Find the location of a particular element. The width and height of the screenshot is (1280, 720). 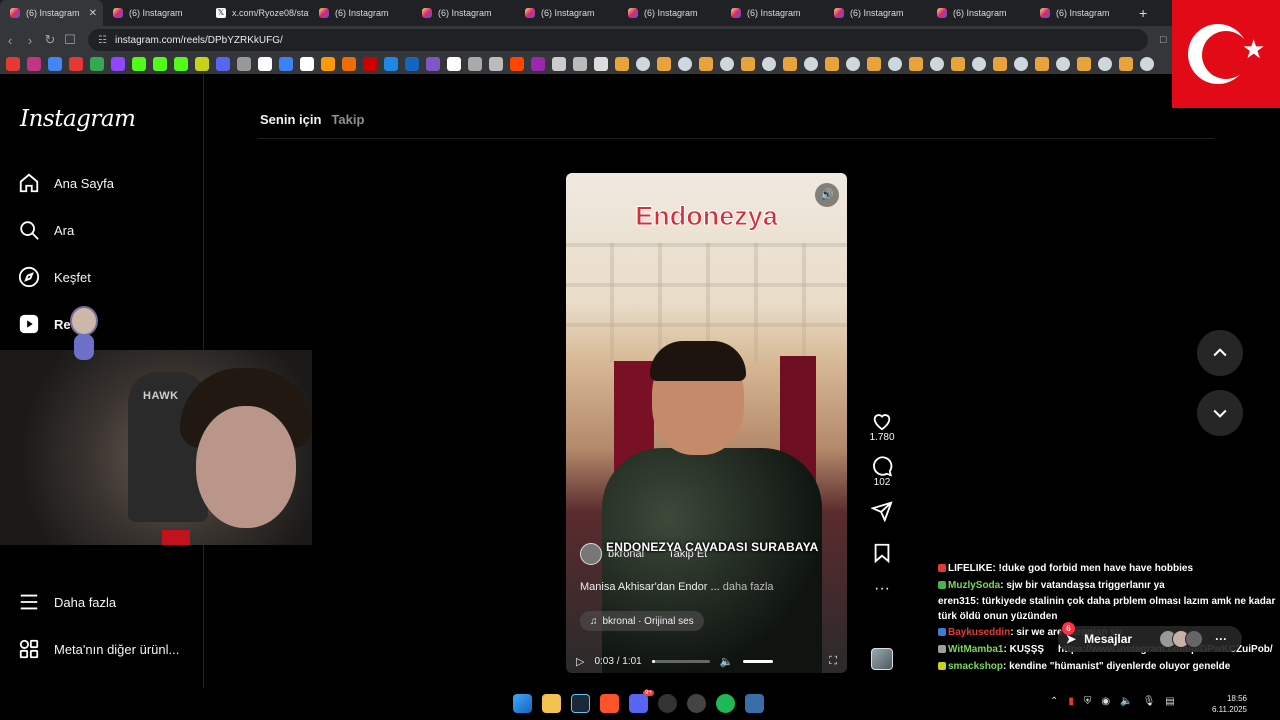

play-icon: ▷ is located at coordinates (580, 661).